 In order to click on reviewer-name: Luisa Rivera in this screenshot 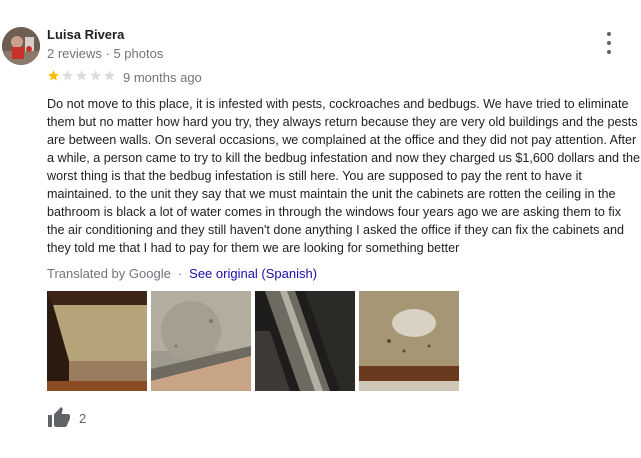, I will do `click(85, 34)`.